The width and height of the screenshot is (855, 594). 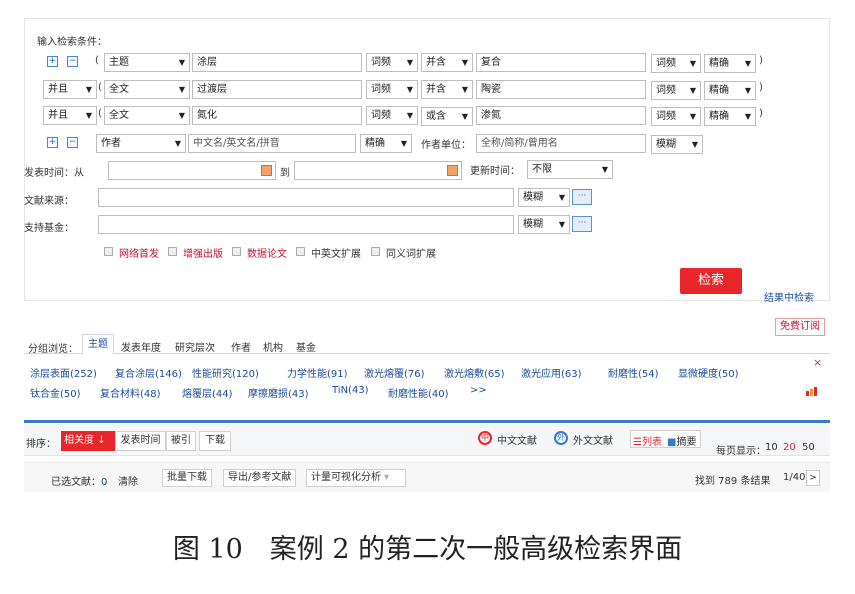 I want to click on abstract-view-button: ■摘要, so click(x=681, y=440).